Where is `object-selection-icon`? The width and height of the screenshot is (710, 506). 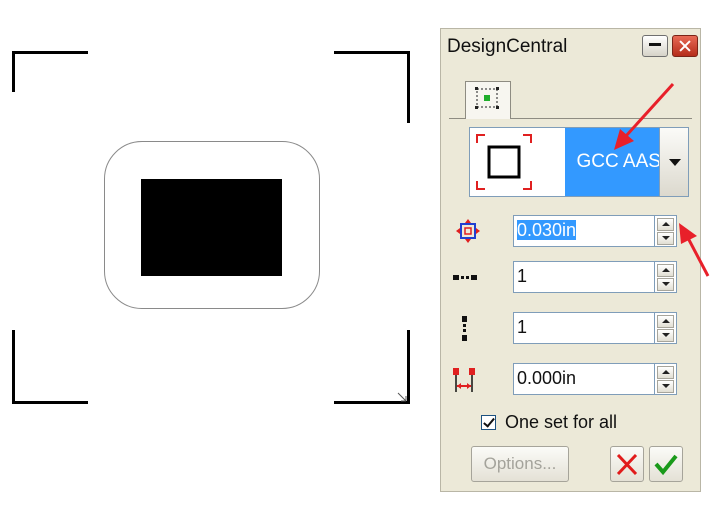 object-selection-icon is located at coordinates (487, 98).